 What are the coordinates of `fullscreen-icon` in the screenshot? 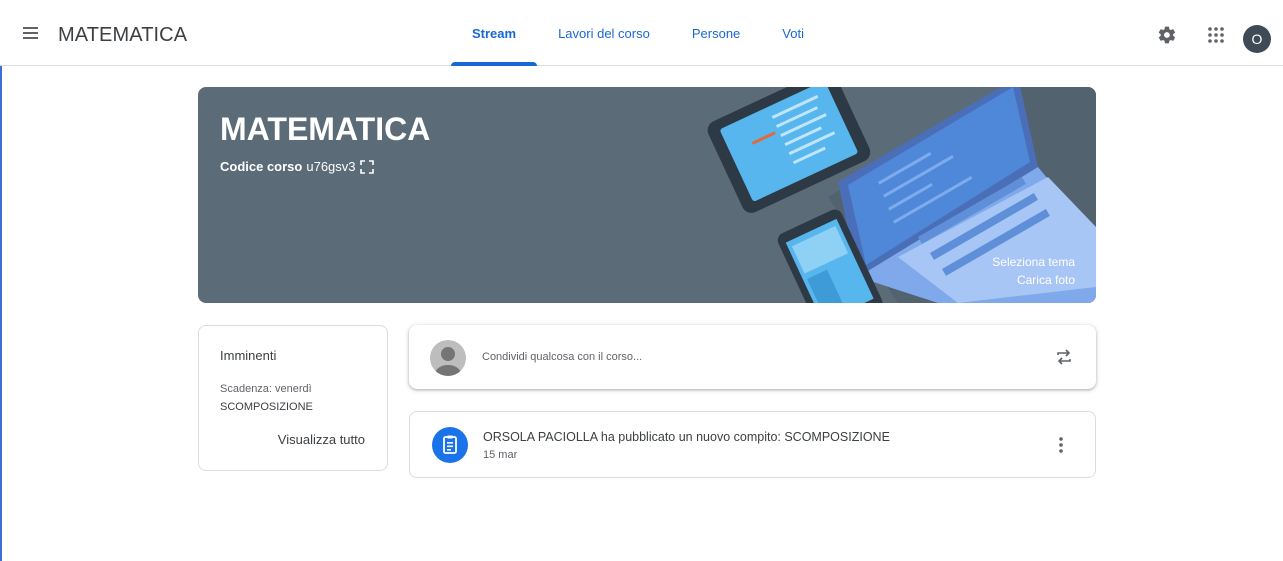 It's located at (366, 166).